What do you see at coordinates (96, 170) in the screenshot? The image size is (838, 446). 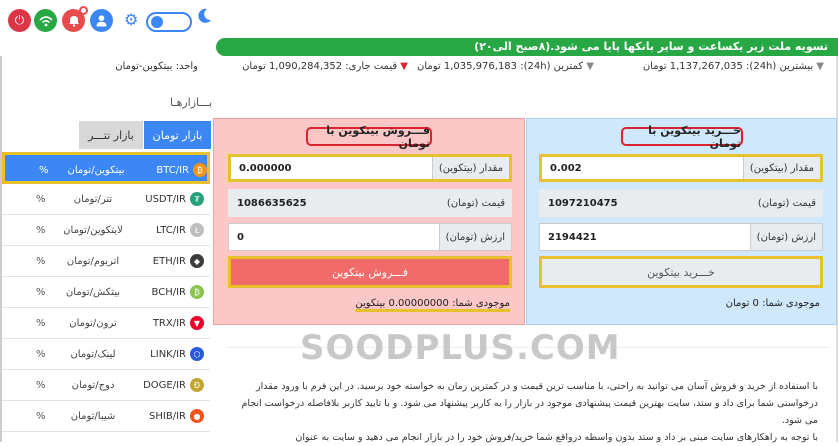 I see `market-name: بیتکوین/تومان` at bounding box center [96, 170].